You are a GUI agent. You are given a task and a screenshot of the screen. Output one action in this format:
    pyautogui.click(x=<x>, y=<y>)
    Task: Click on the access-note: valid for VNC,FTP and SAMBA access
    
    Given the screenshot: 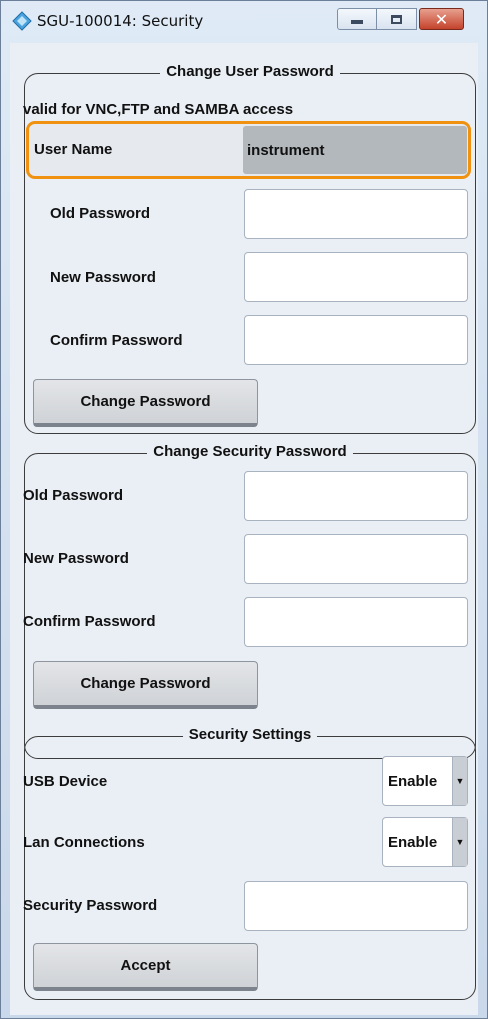 What is the action you would take?
    pyautogui.click(x=158, y=109)
    